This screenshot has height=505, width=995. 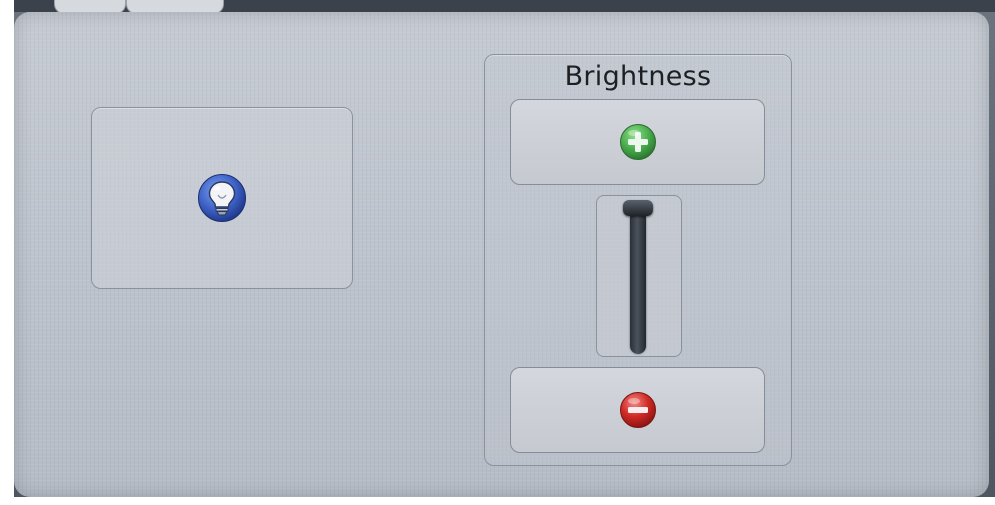 I want to click on decrease-brightness-button, so click(x=637, y=410).